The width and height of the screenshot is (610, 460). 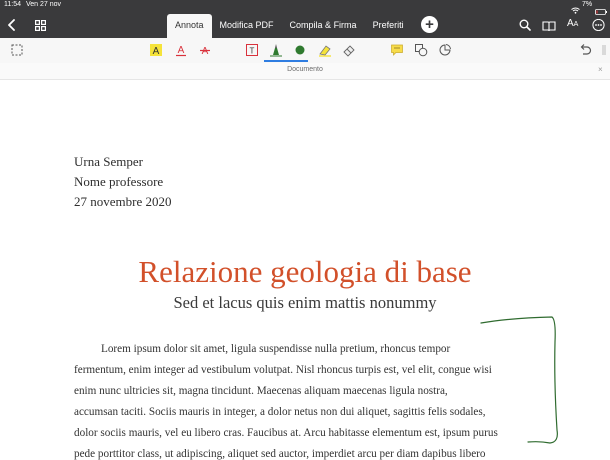 What do you see at coordinates (525, 27) in the screenshot?
I see `search-icon` at bounding box center [525, 27].